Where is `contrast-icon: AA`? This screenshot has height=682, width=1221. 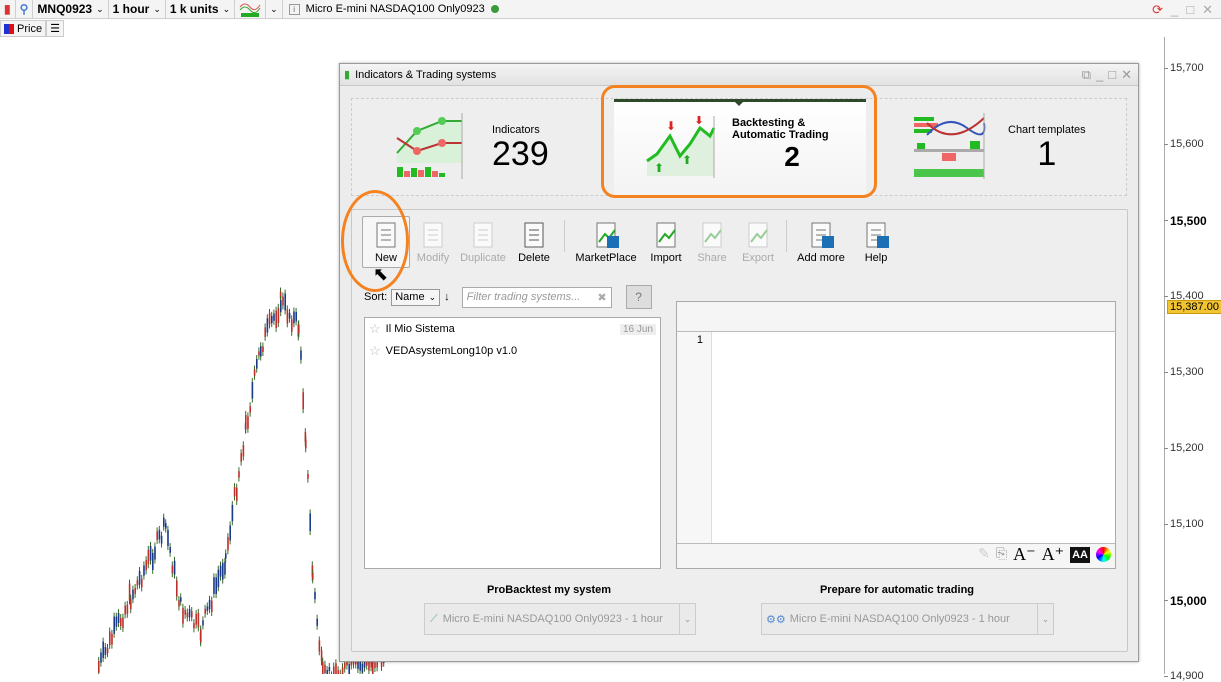
contrast-icon: AA is located at coordinates (1080, 555).